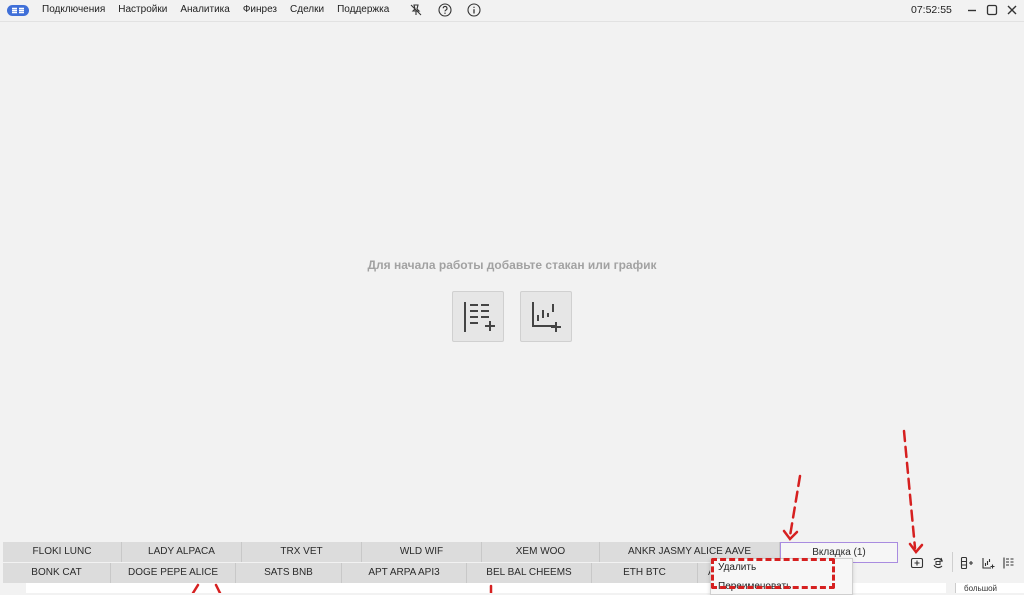  I want to click on add-orderbook-small-icon, so click(1009, 563).